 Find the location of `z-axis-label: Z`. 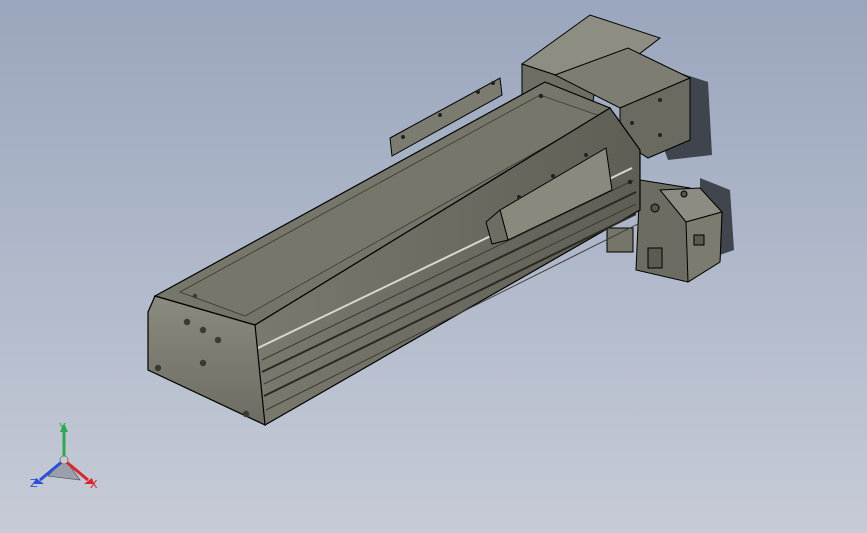

z-axis-label: Z is located at coordinates (34, 483).